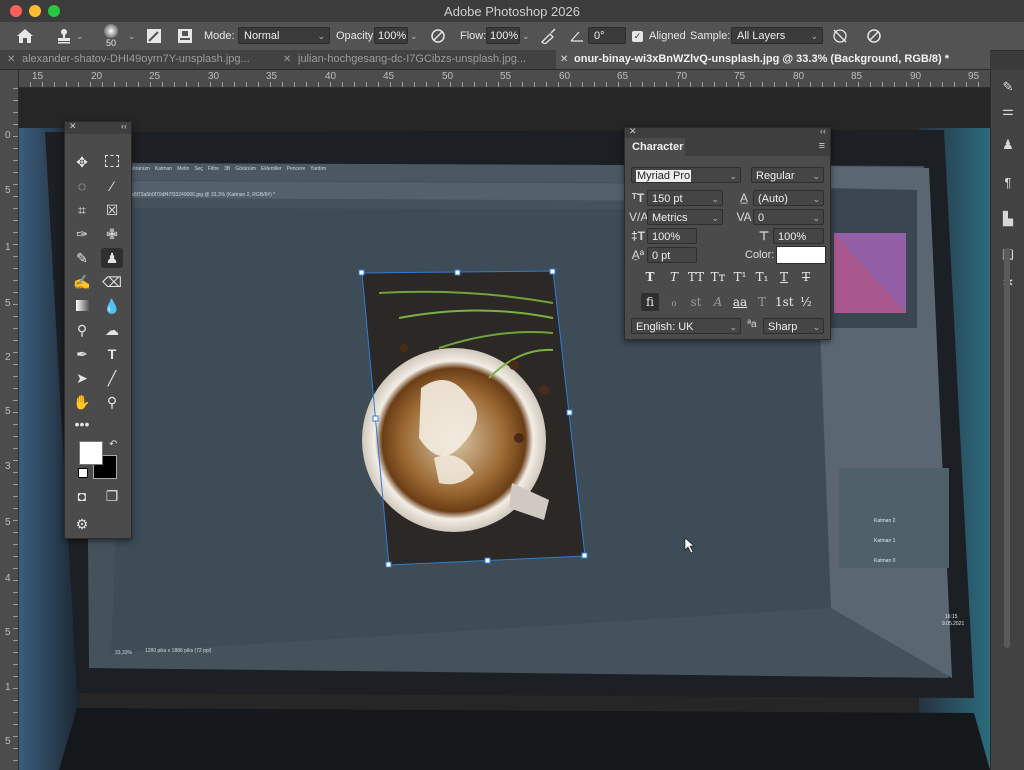 Image resolution: width=1024 pixels, height=770 pixels. I want to click on eraser-tool-icon: ⌫, so click(112, 282).